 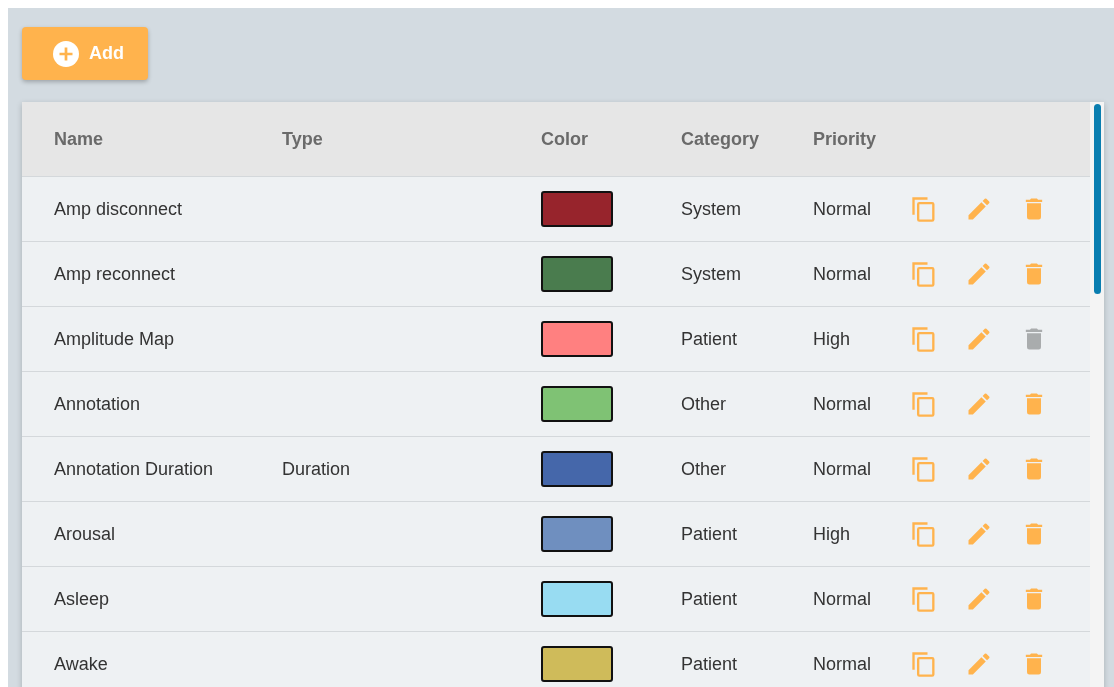 What do you see at coordinates (721, 139) in the screenshot?
I see `column-header: Category` at bounding box center [721, 139].